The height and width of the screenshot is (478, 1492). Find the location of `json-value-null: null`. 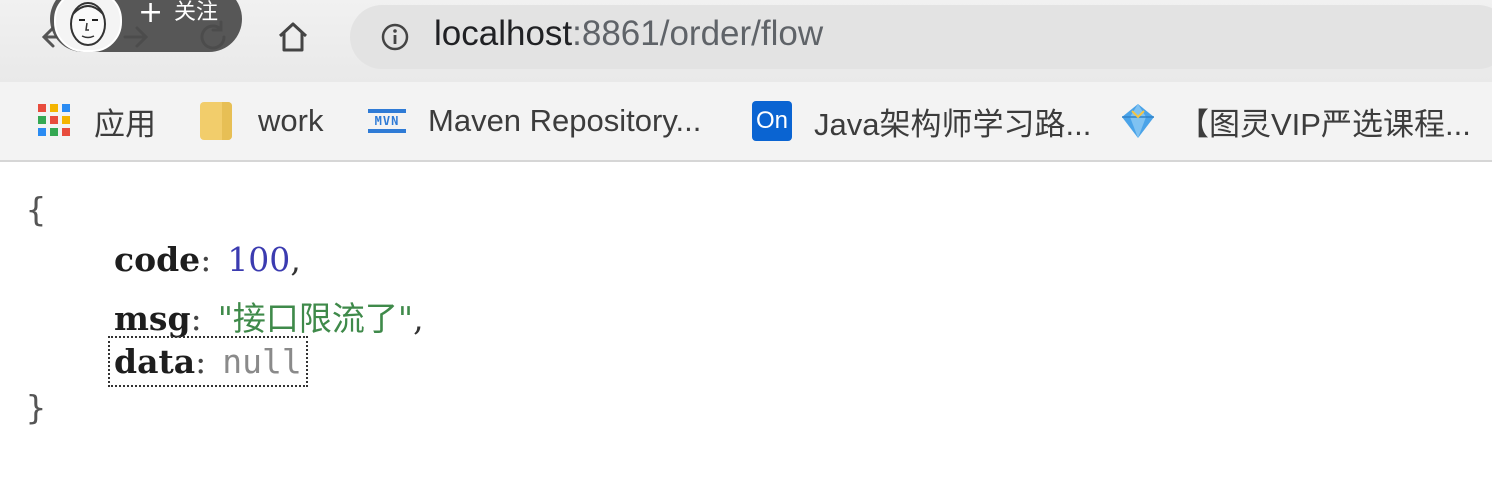

json-value-null: null is located at coordinates (262, 361).